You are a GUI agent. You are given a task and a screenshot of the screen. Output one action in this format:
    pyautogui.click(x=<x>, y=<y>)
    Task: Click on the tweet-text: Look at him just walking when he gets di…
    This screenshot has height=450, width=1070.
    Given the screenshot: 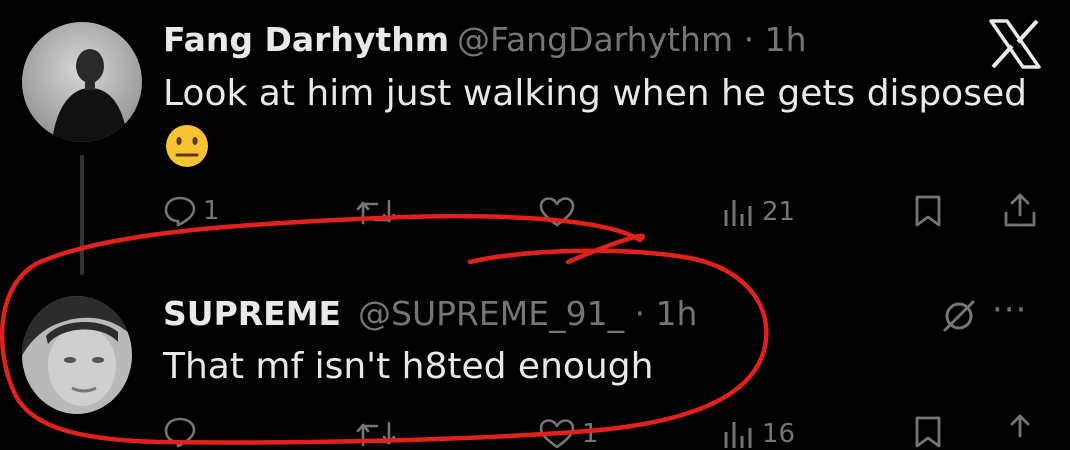 What is the action you would take?
    pyautogui.click(x=595, y=93)
    